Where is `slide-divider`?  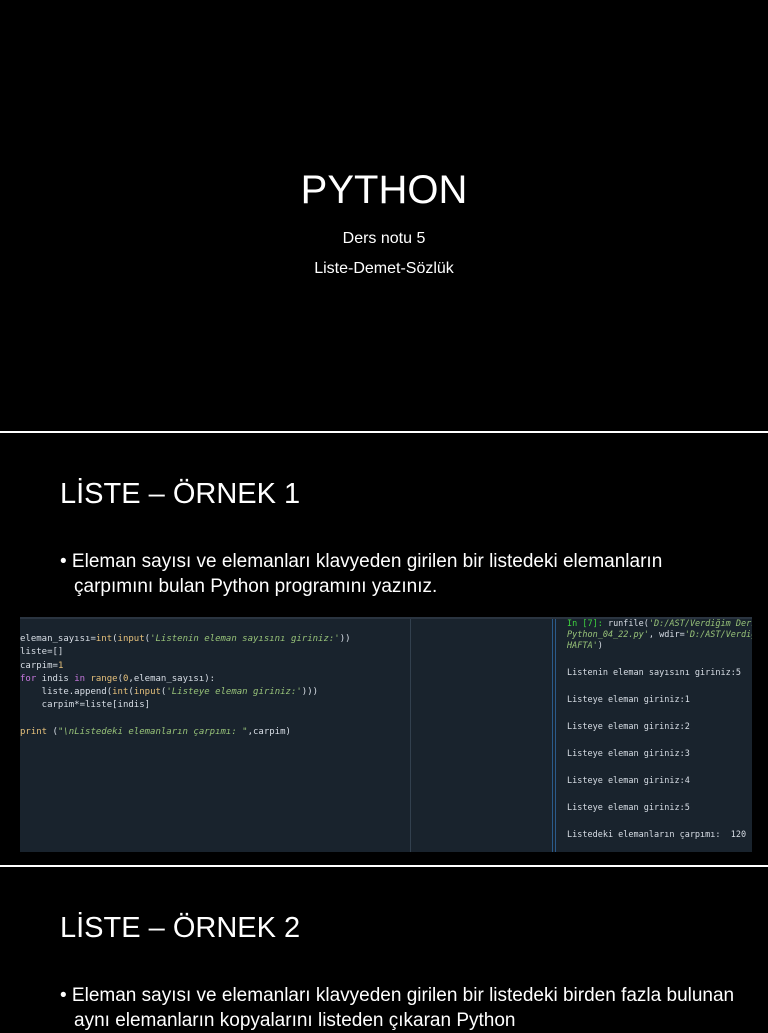
slide-divider is located at coordinates (384, 432).